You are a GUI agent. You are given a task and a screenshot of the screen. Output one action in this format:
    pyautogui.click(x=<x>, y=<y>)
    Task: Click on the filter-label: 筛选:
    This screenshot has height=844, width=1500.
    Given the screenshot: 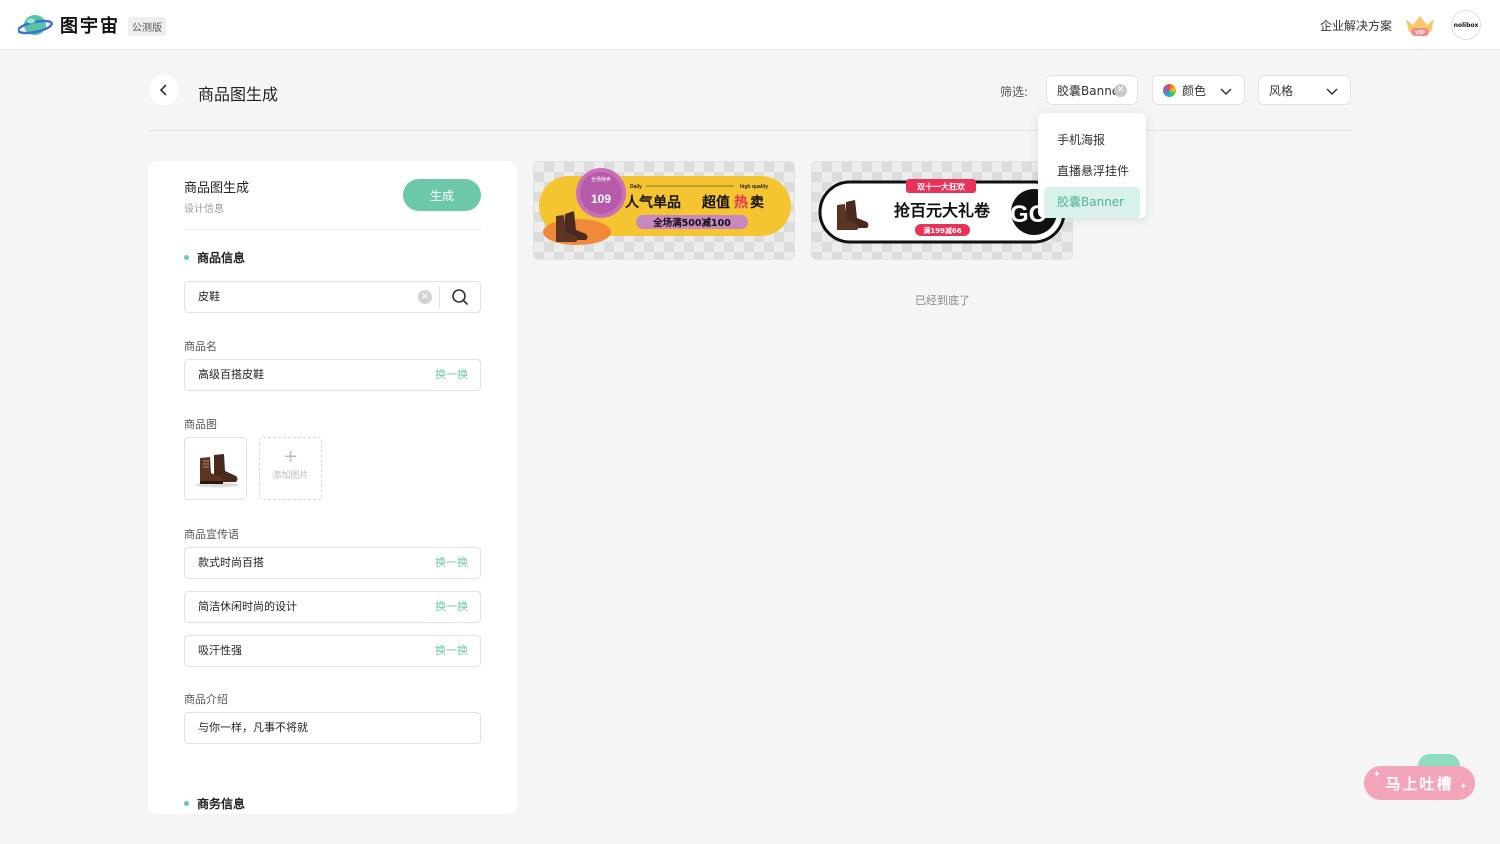 What is the action you would take?
    pyautogui.click(x=1014, y=92)
    